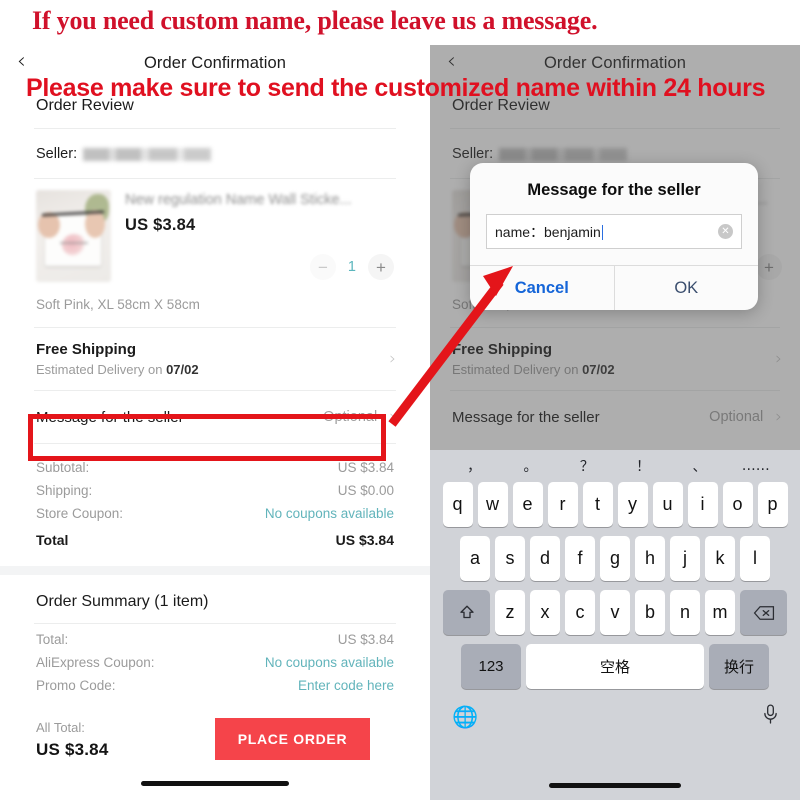  I want to click on place-order-button: PLACE ORDER, so click(292, 739).